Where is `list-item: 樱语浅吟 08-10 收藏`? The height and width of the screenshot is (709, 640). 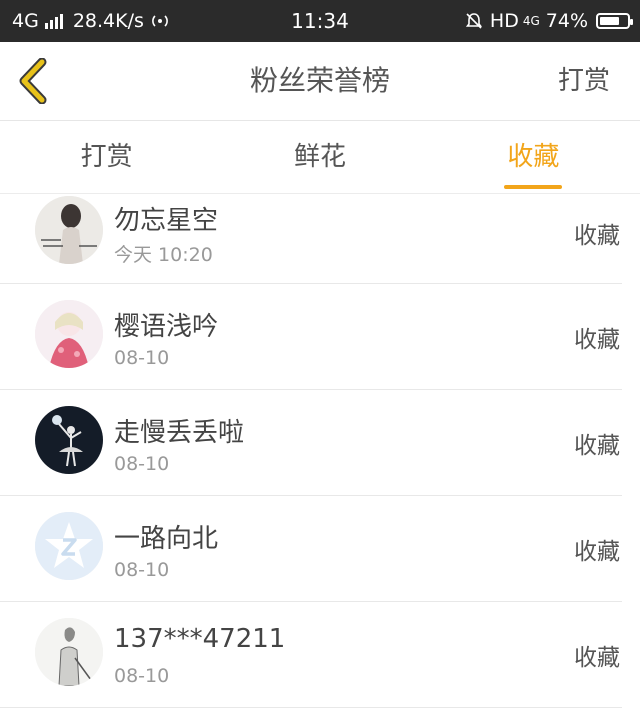 list-item: 樱语浅吟 08-10 收藏 is located at coordinates (311, 337).